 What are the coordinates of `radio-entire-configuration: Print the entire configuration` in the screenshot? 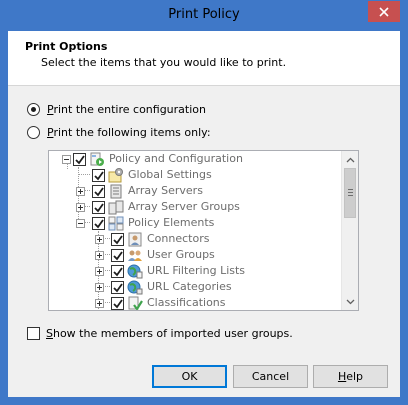 It's located at (116, 109).